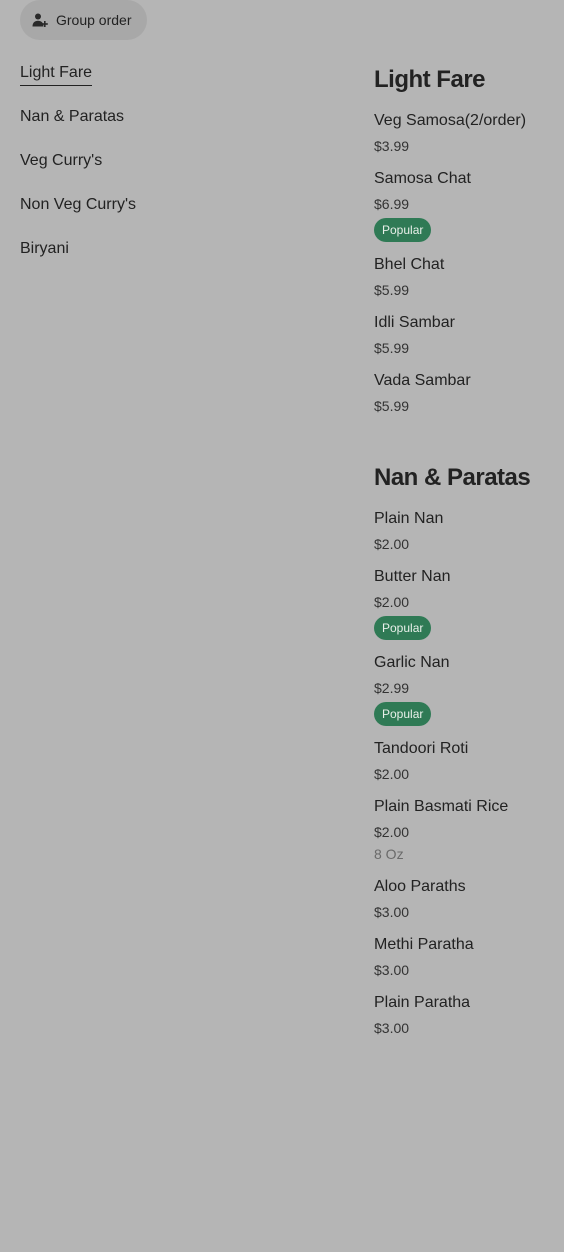 This screenshot has width=564, height=1252. Describe the element at coordinates (392, 688) in the screenshot. I see `item-price: $2.99` at that location.